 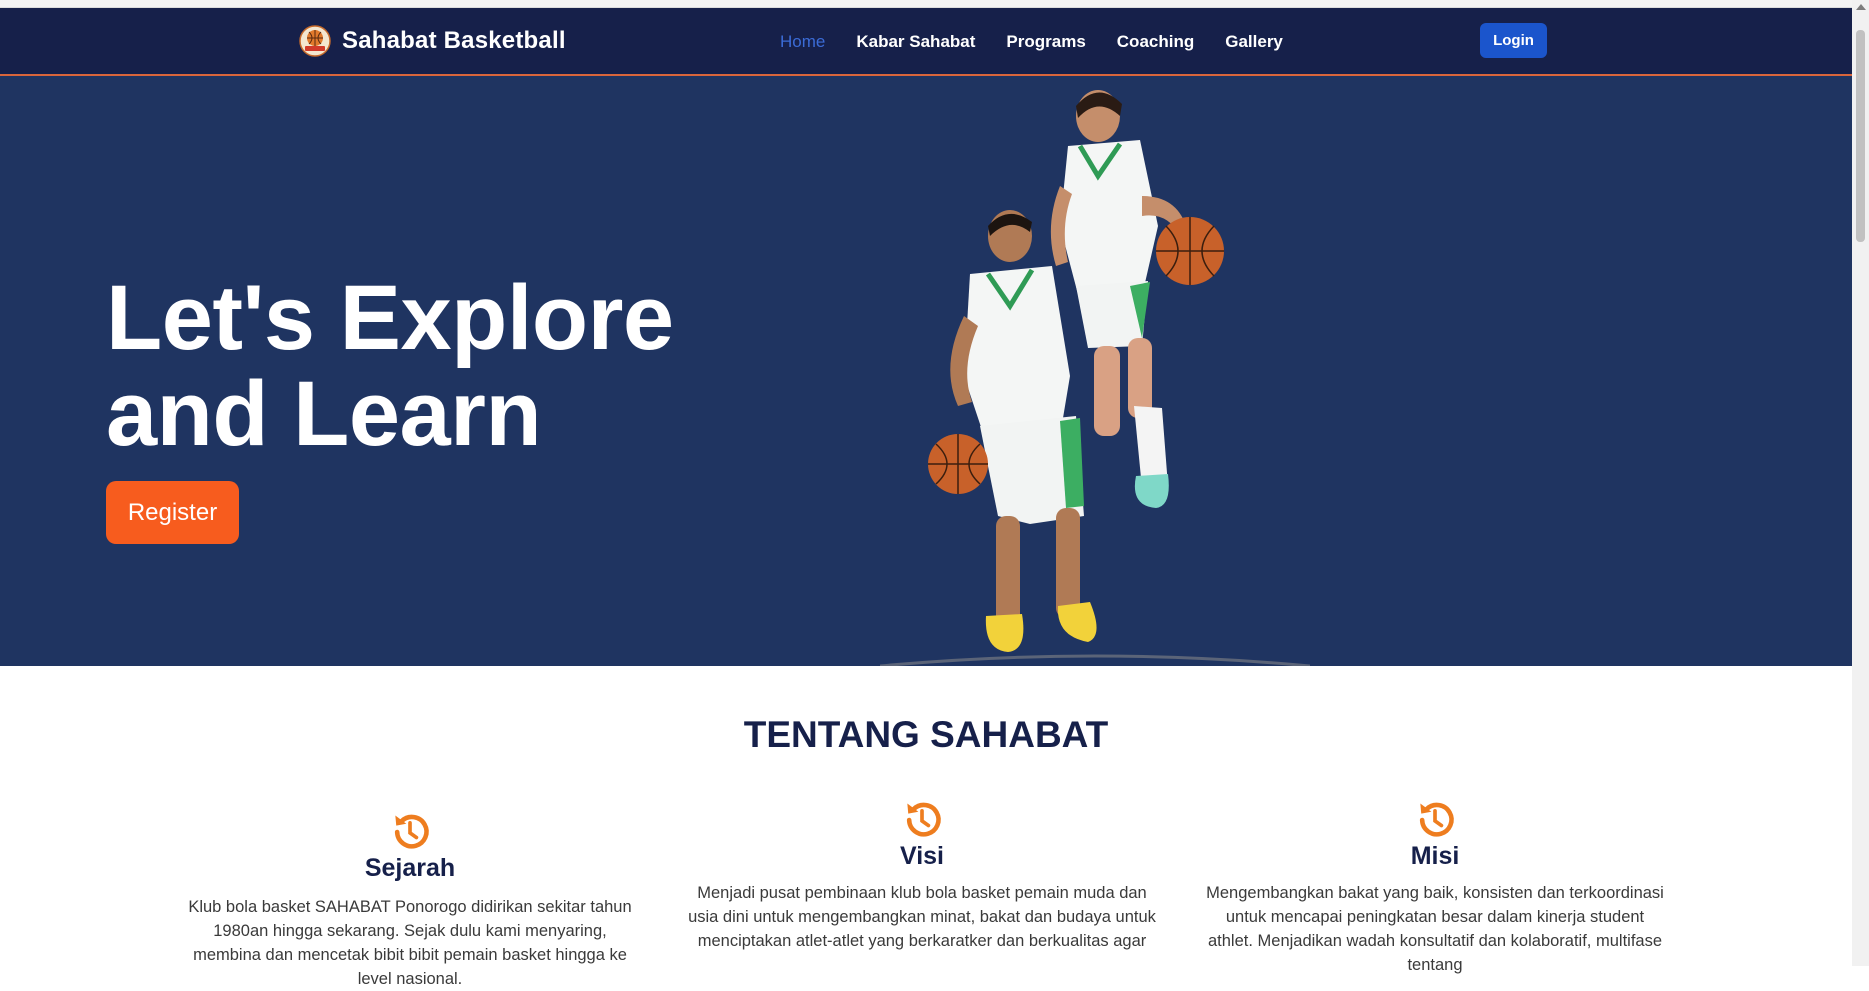 What do you see at coordinates (410, 868) in the screenshot?
I see `feature-title-sejarah: Sejarah` at bounding box center [410, 868].